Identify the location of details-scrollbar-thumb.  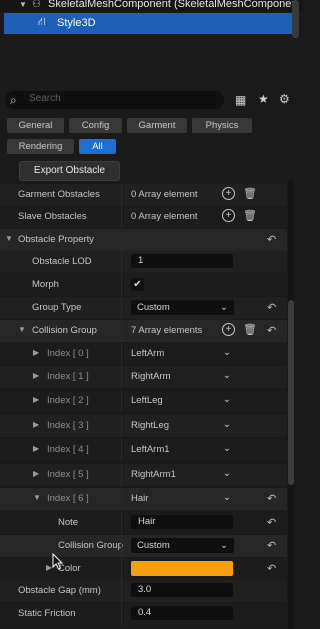
(291, 392).